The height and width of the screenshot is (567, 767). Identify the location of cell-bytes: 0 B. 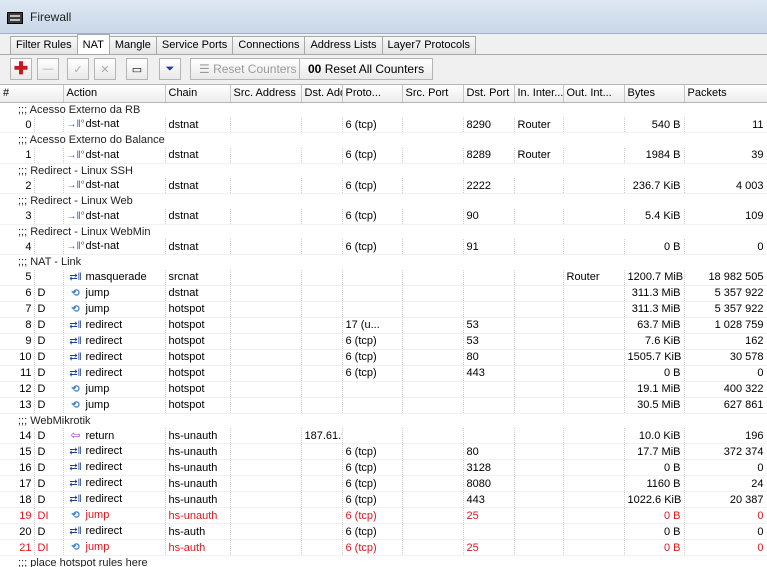
(654, 247).